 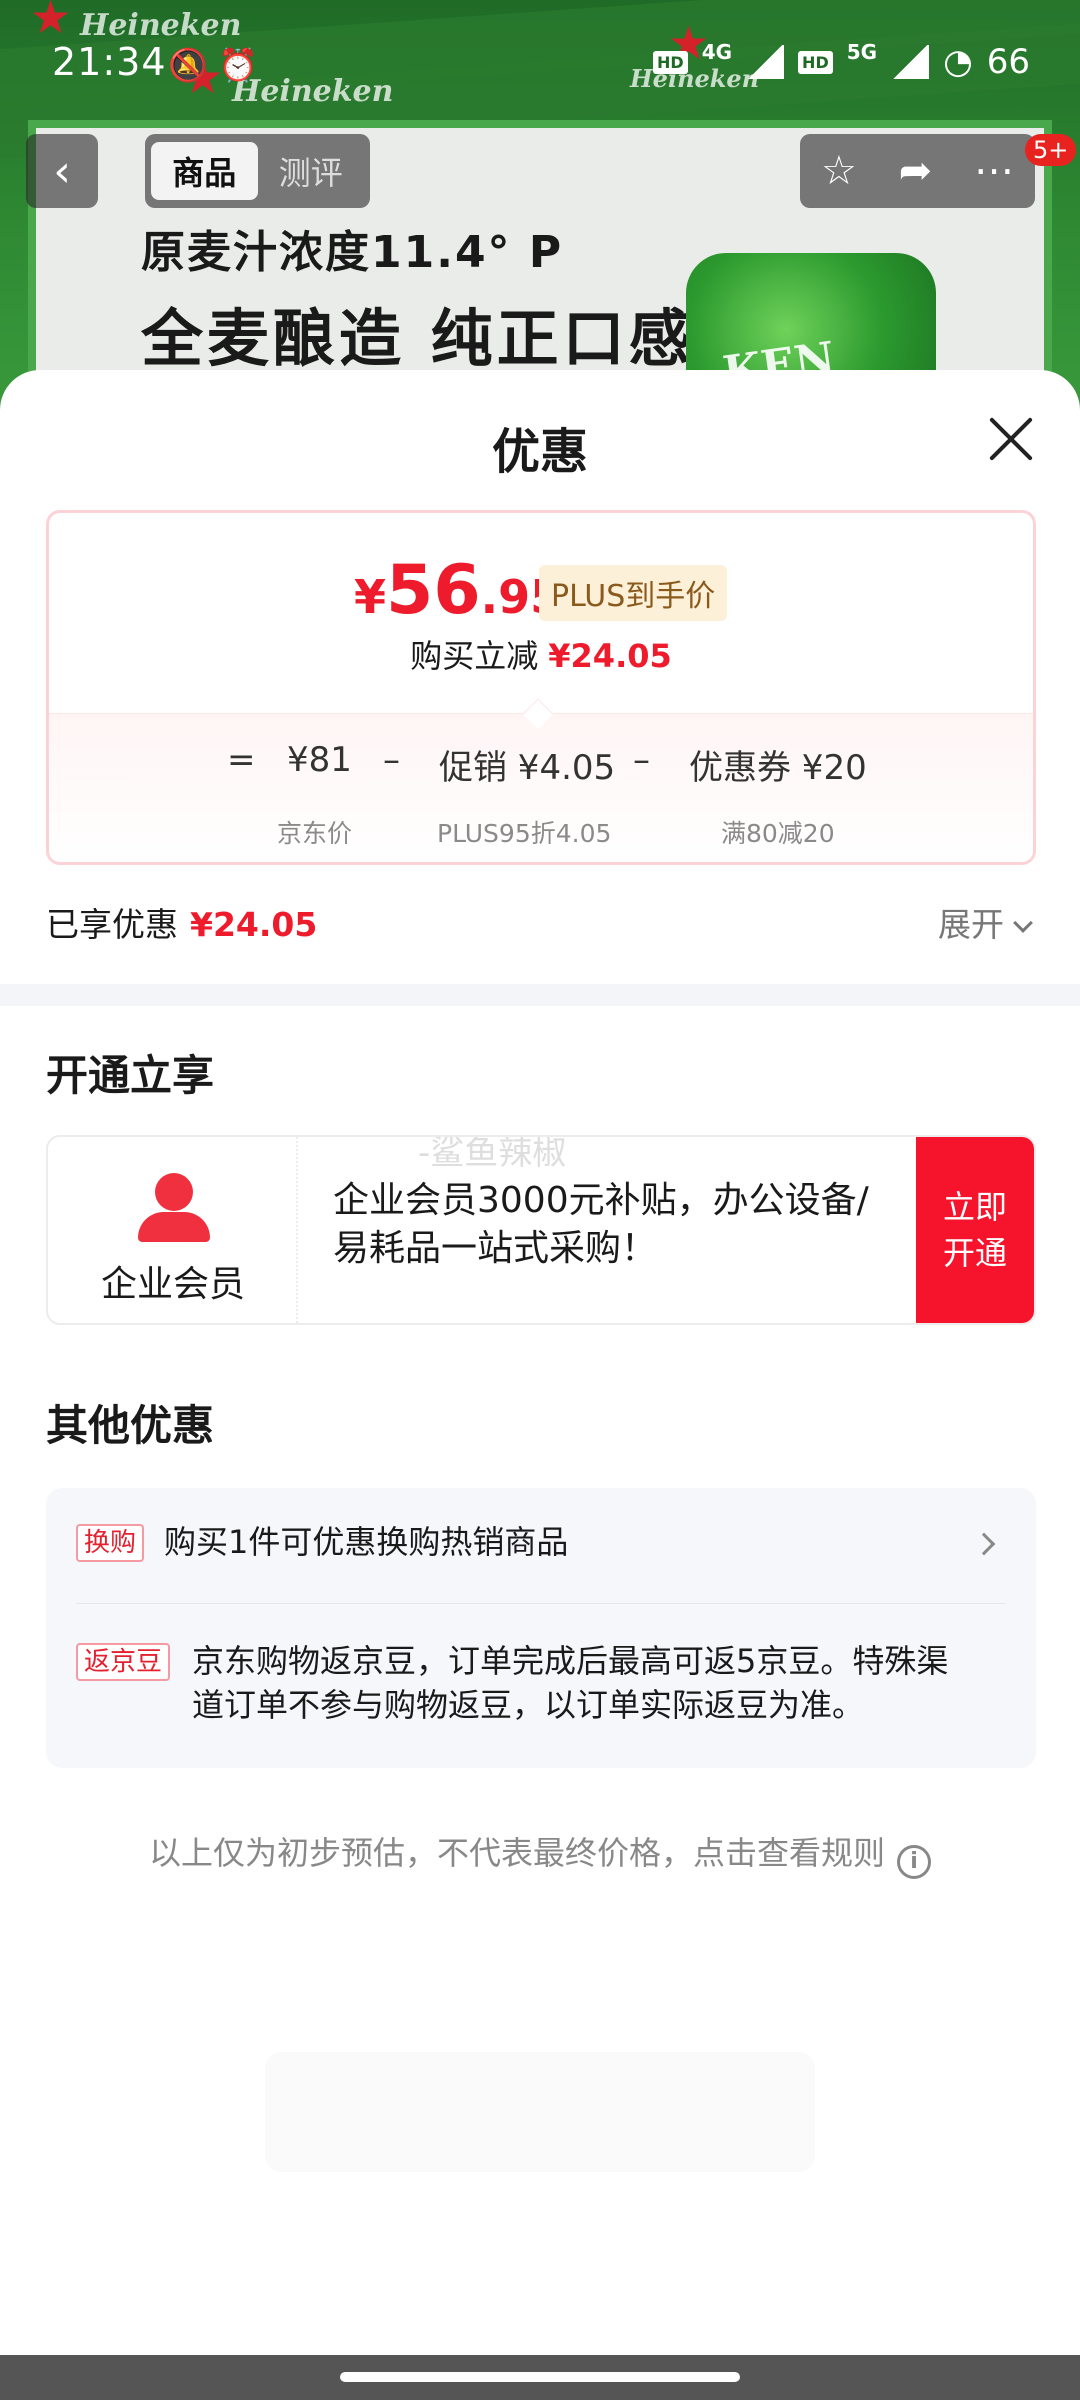 I want to click on jd-price-label: 京东价, so click(x=315, y=833).